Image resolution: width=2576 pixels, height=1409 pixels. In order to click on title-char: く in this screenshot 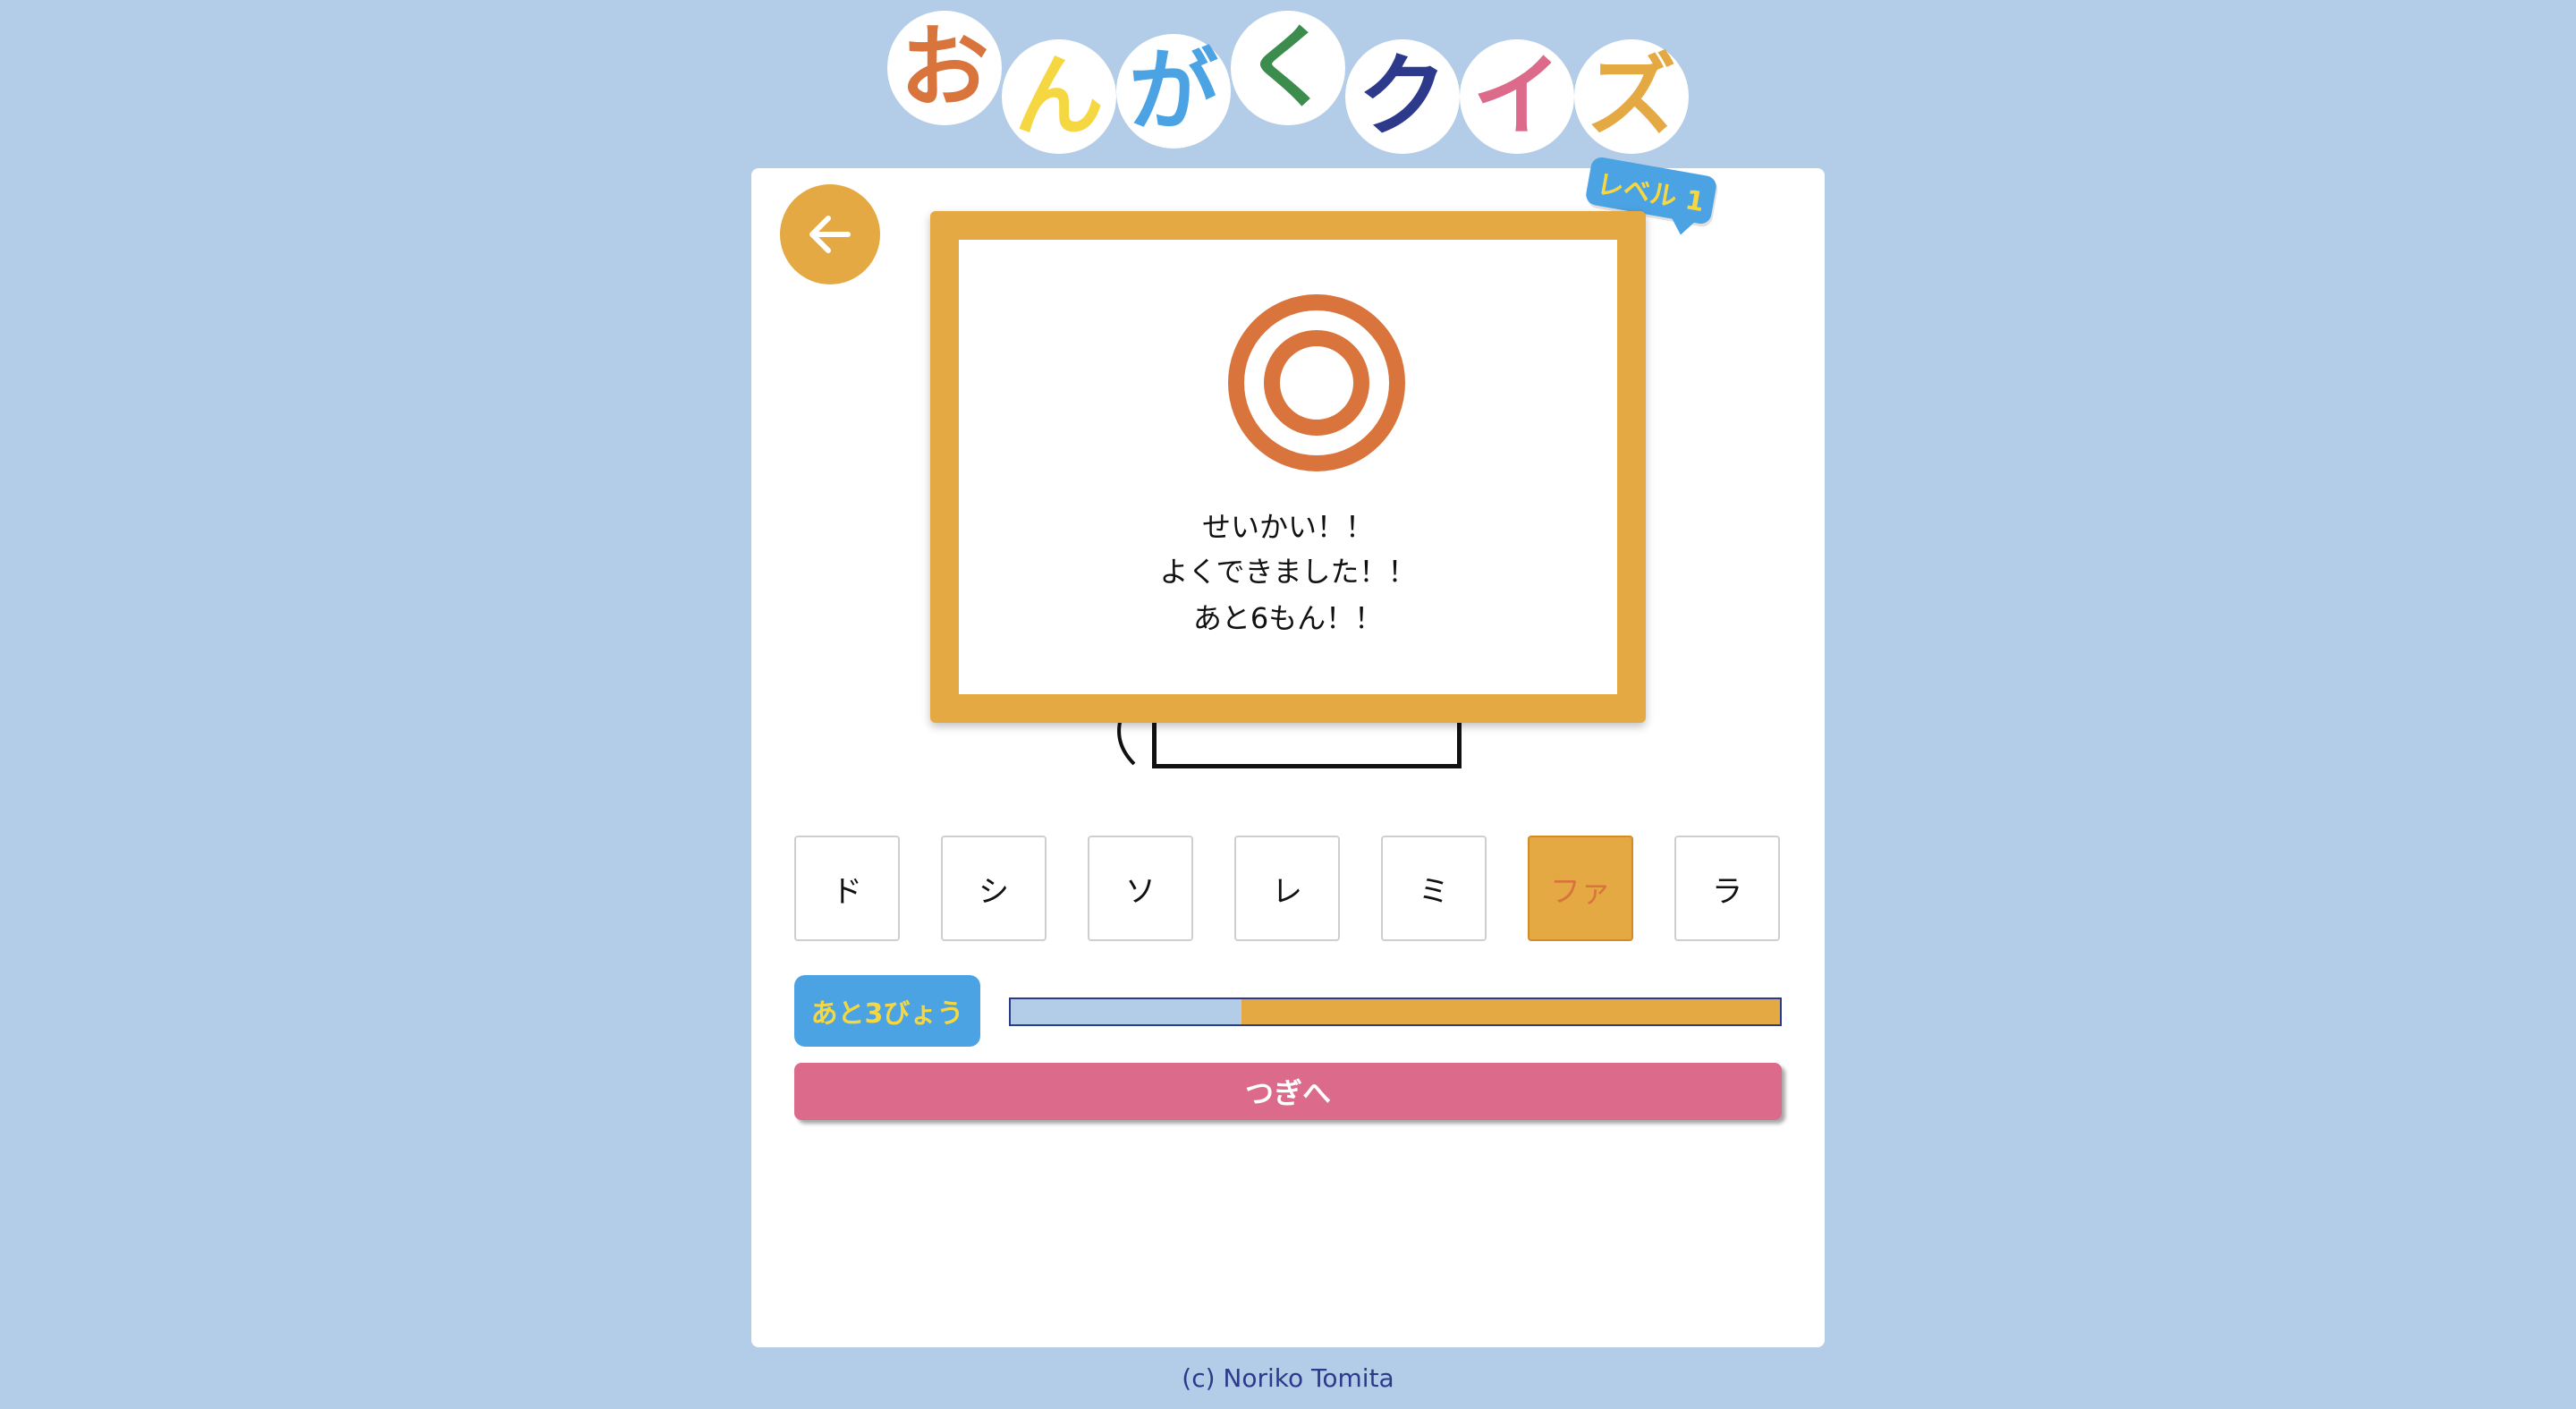, I will do `click(1288, 68)`.